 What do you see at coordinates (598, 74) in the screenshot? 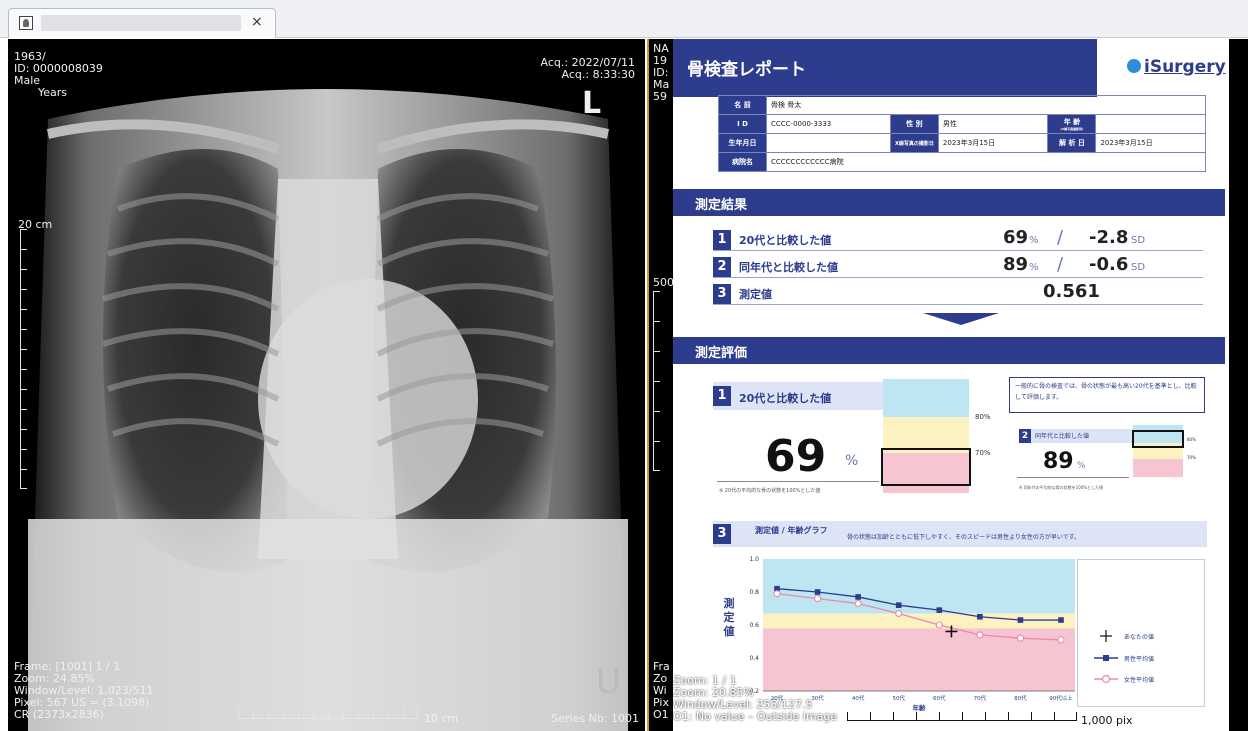
I see `acquisition-time: Acq.: 8:33:30` at bounding box center [598, 74].